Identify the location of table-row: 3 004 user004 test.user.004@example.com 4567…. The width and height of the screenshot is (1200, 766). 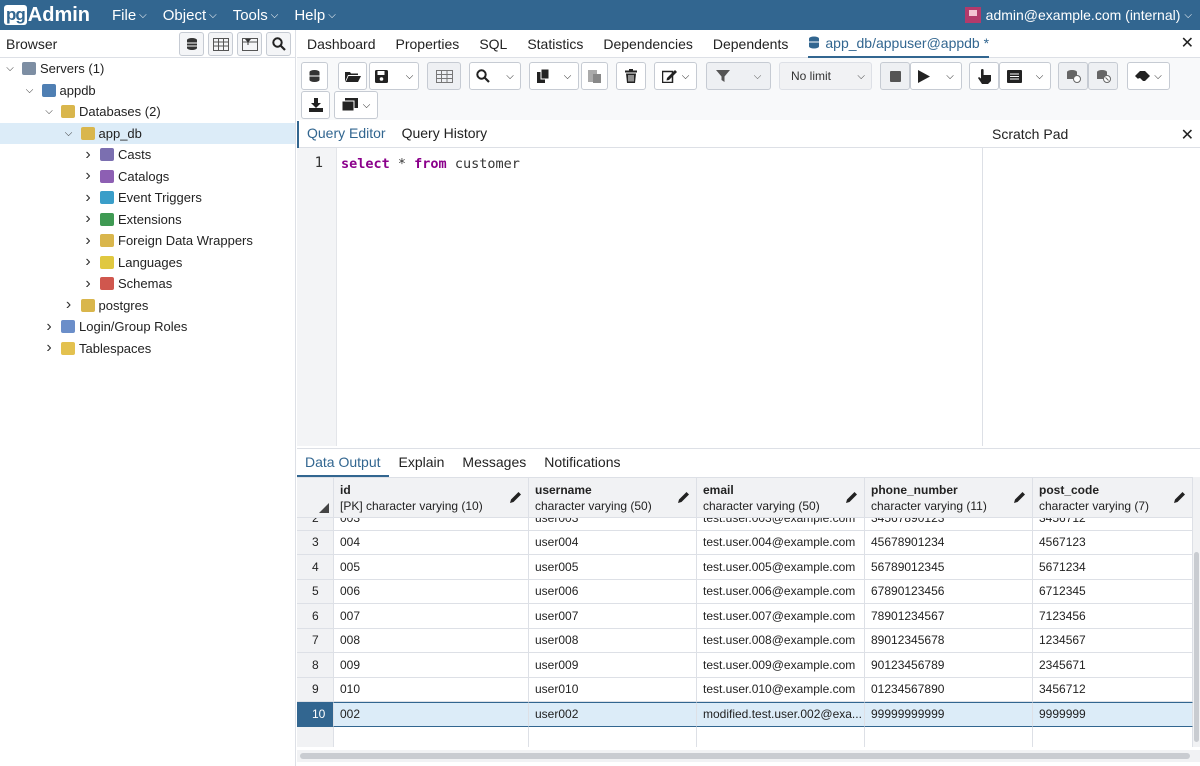
(745, 542).